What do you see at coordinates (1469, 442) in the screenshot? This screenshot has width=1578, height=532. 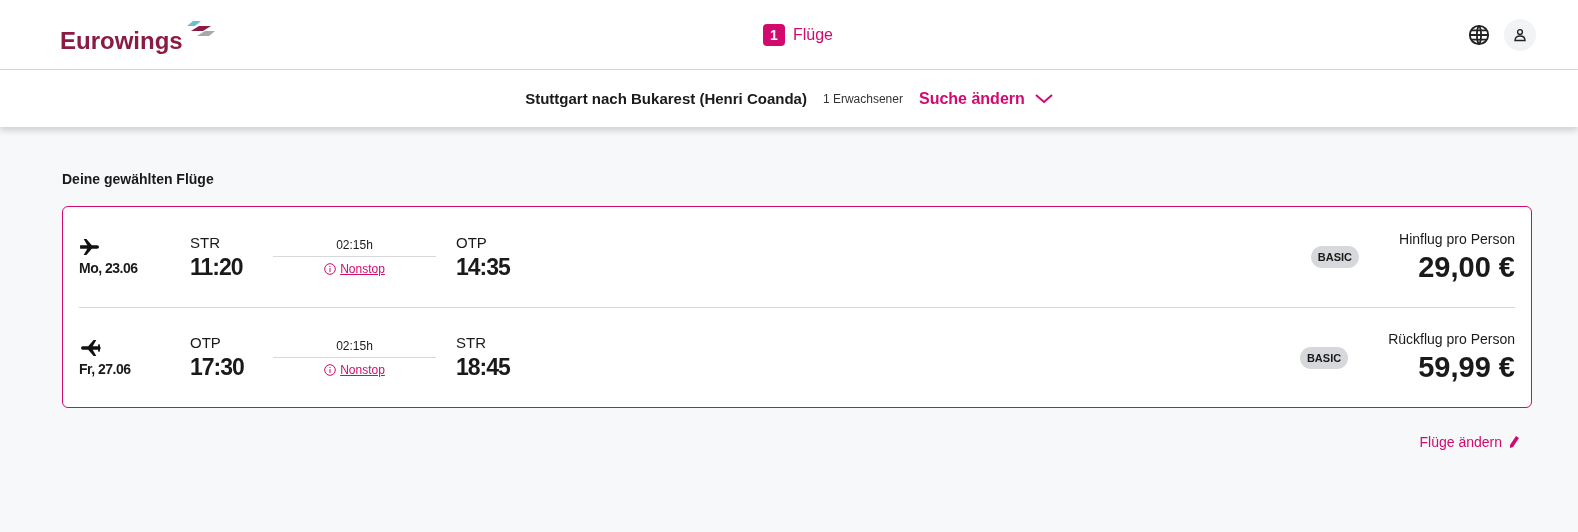 I see `change-flights-link: Flüge ändern` at bounding box center [1469, 442].